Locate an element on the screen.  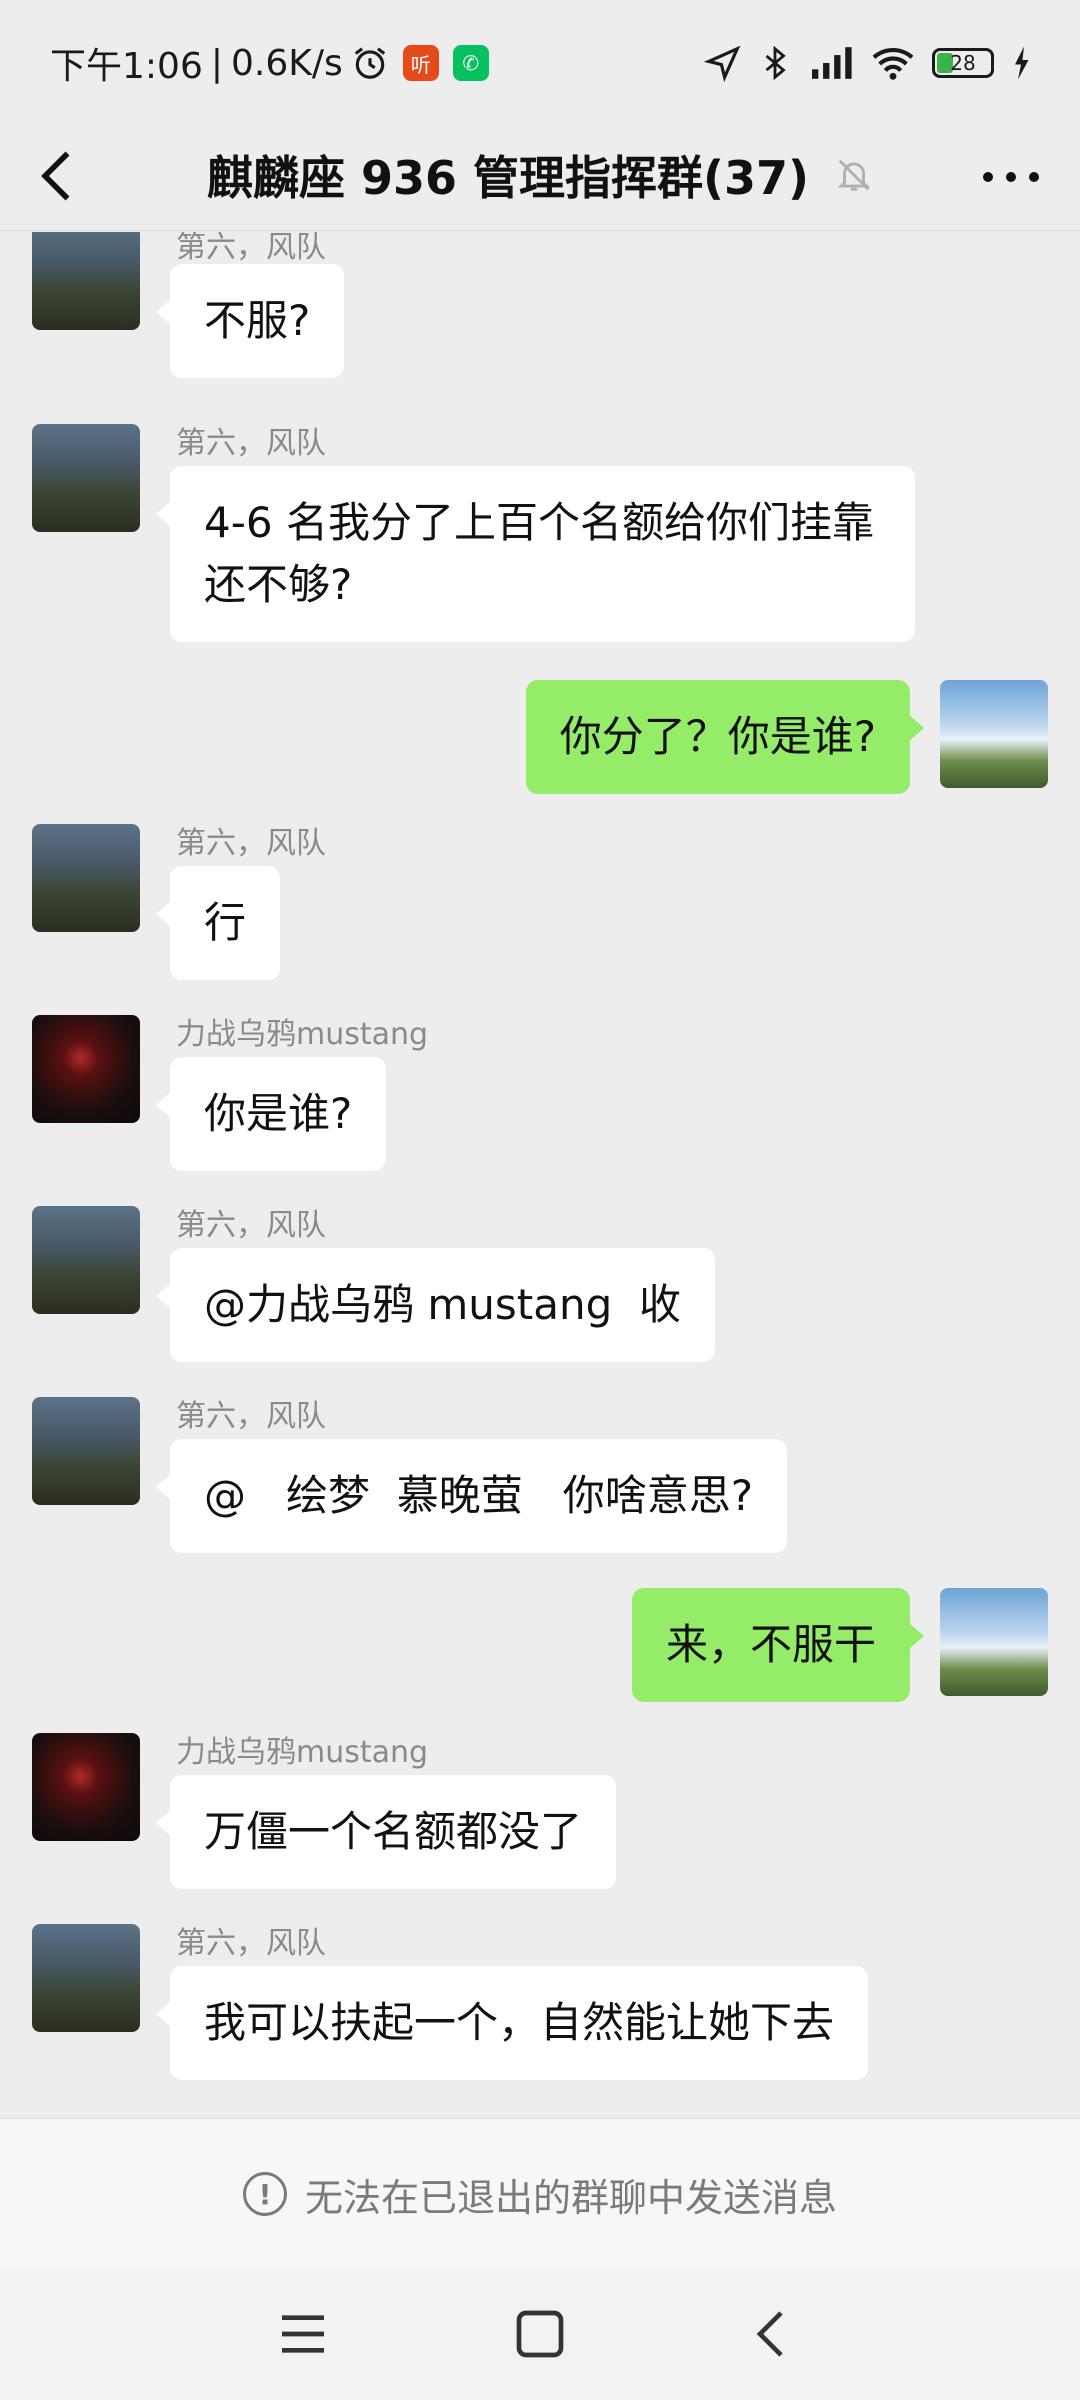
status-time: 下午1:06 is located at coordinates (126, 66).